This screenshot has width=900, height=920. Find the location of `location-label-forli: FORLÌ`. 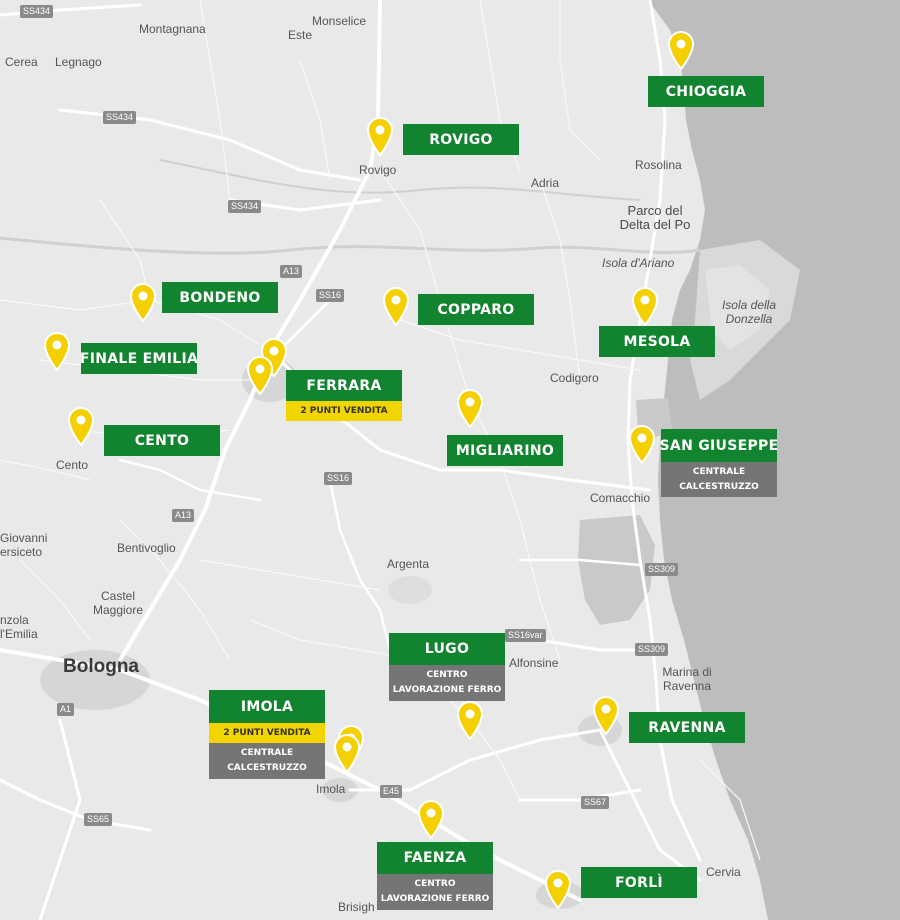

location-label-forli: FORLÌ is located at coordinates (639, 882).